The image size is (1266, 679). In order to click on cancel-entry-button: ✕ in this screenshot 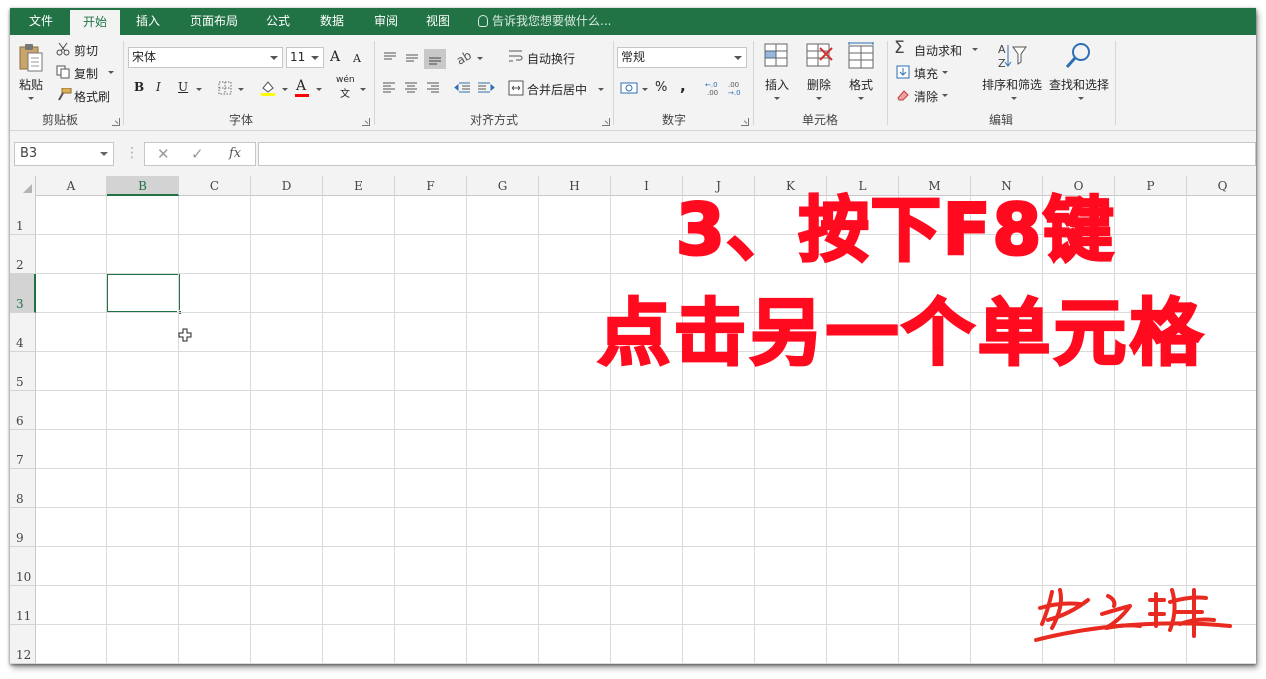, I will do `click(163, 154)`.